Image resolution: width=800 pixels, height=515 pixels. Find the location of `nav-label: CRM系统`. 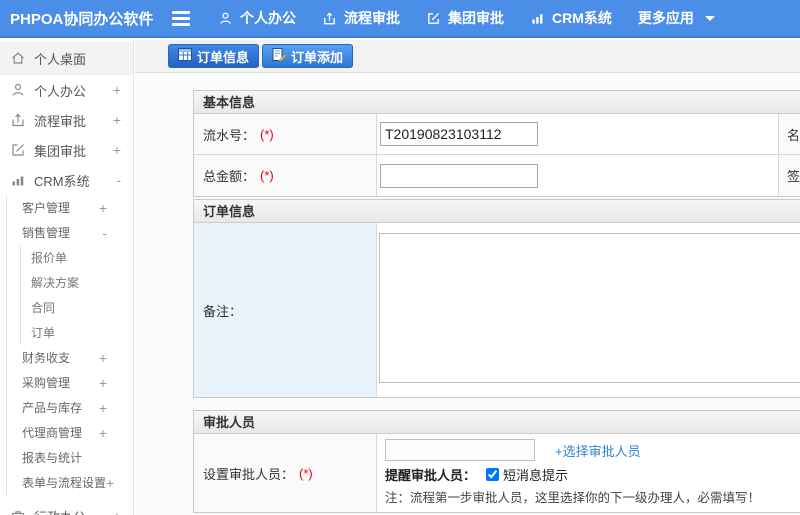

nav-label: CRM系统 is located at coordinates (582, 18).